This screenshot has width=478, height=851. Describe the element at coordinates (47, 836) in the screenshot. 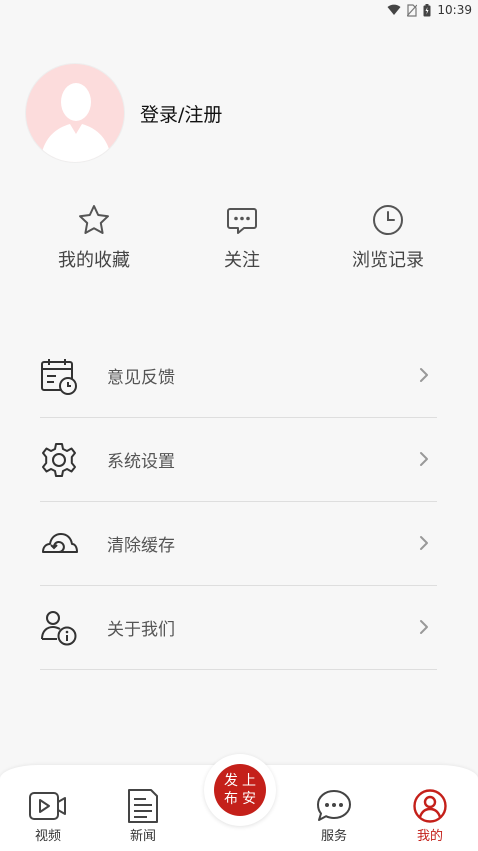

I see `tab-label-video: 视频` at that location.